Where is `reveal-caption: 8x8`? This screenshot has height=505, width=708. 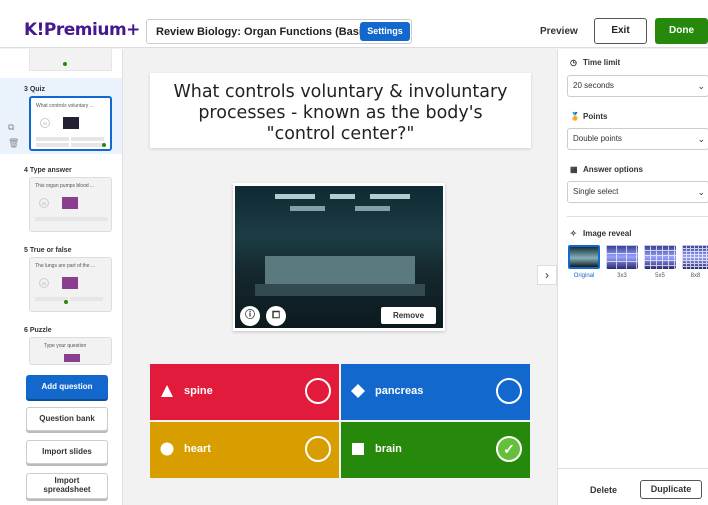
reveal-caption: 8x8 is located at coordinates (695, 276).